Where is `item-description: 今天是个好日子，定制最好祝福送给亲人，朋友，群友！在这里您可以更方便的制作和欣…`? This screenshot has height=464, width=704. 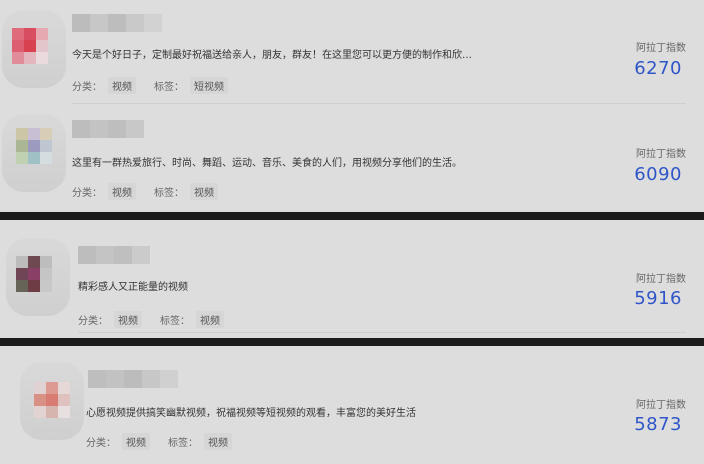 item-description: 今天是个好日子，定制最好祝福送给亲人，朋友，群友！在这里您可以更方便的制作和欣… is located at coordinates (272, 55).